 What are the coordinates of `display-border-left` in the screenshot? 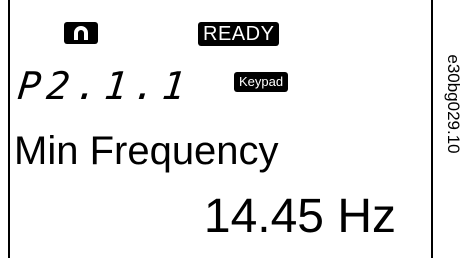 It's located at (9, 129).